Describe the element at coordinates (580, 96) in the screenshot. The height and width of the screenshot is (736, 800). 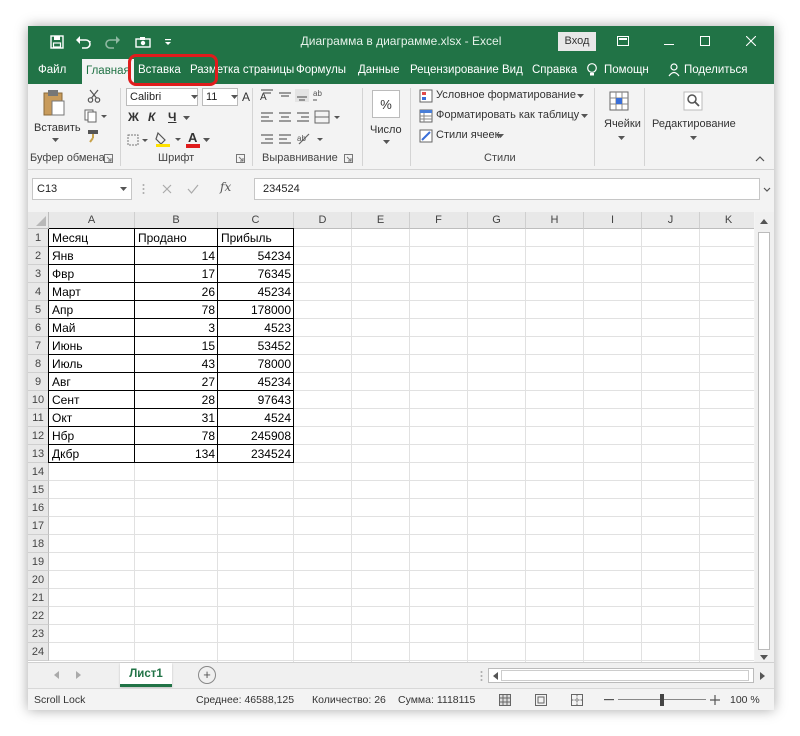
I see `conditional-dropdown-icon` at that location.